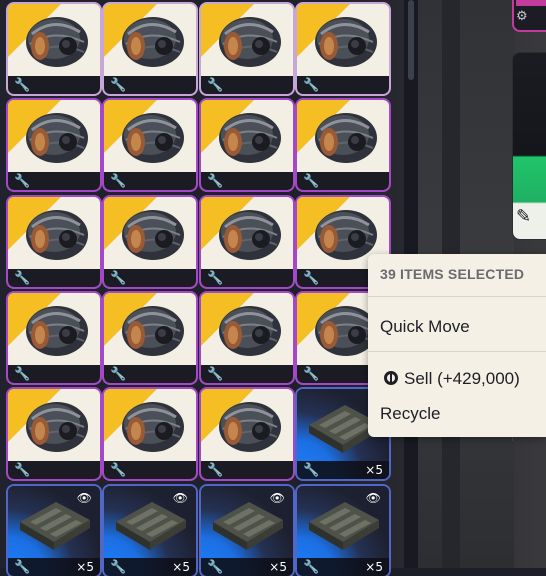  What do you see at coordinates (462, 379) in the screenshot?
I see `sell-menu-item: Sell (+429,000)` at bounding box center [462, 379].